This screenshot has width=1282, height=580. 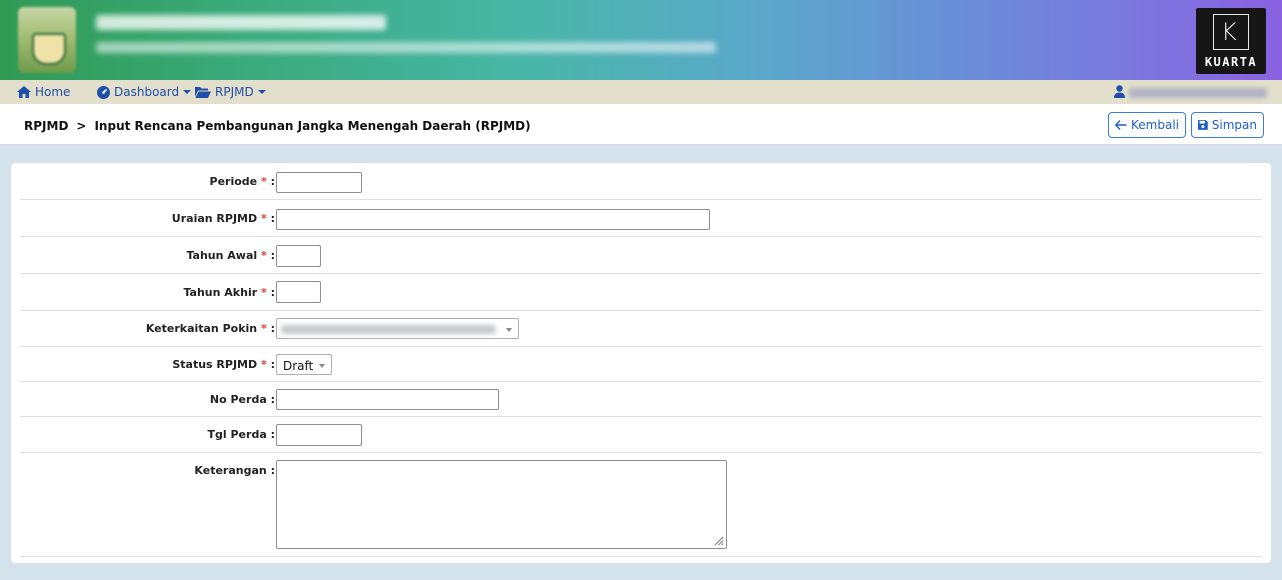 I want to click on keterkaitan-pokin-value-redacted, so click(x=388, y=329).